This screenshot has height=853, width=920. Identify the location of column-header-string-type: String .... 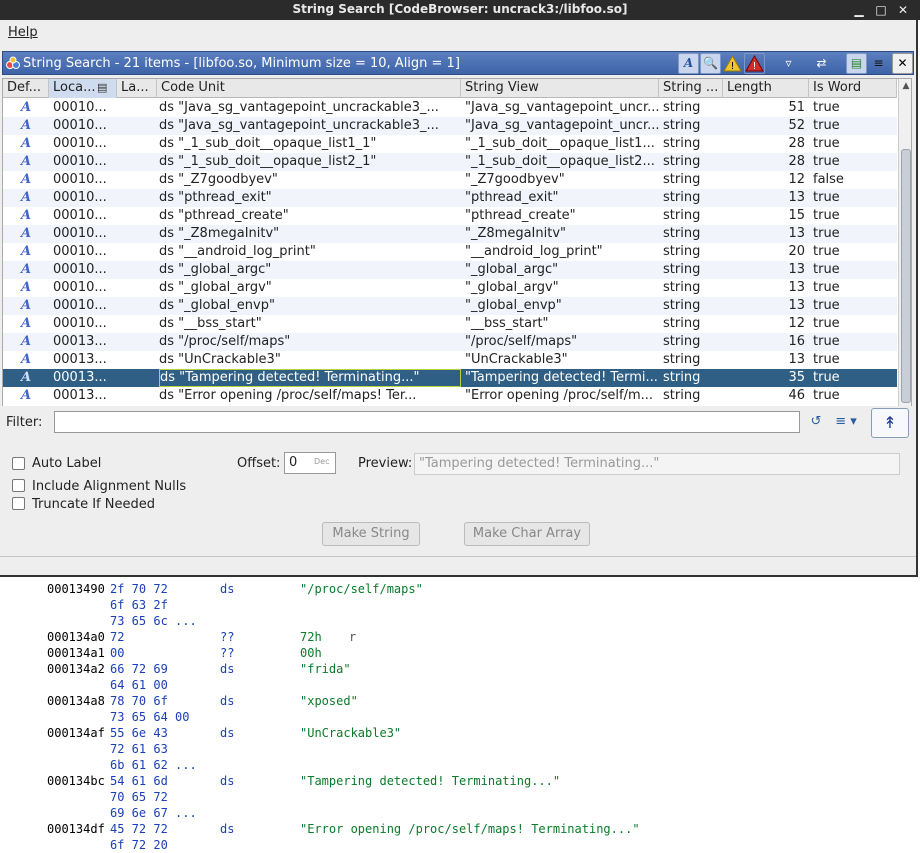
(691, 88).